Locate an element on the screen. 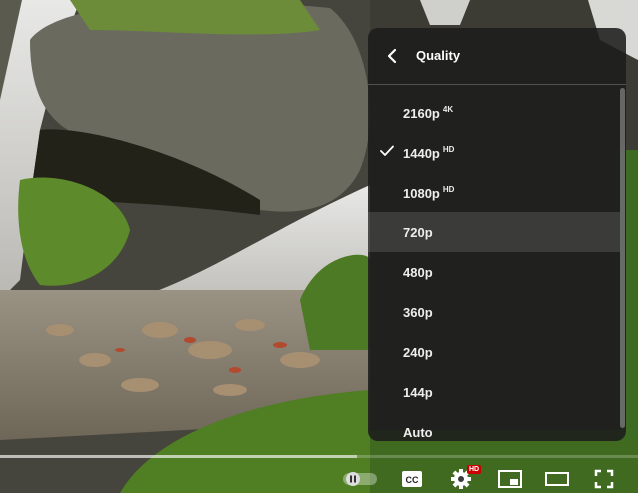  quality-option-360p: 360p is located at coordinates (494, 312).